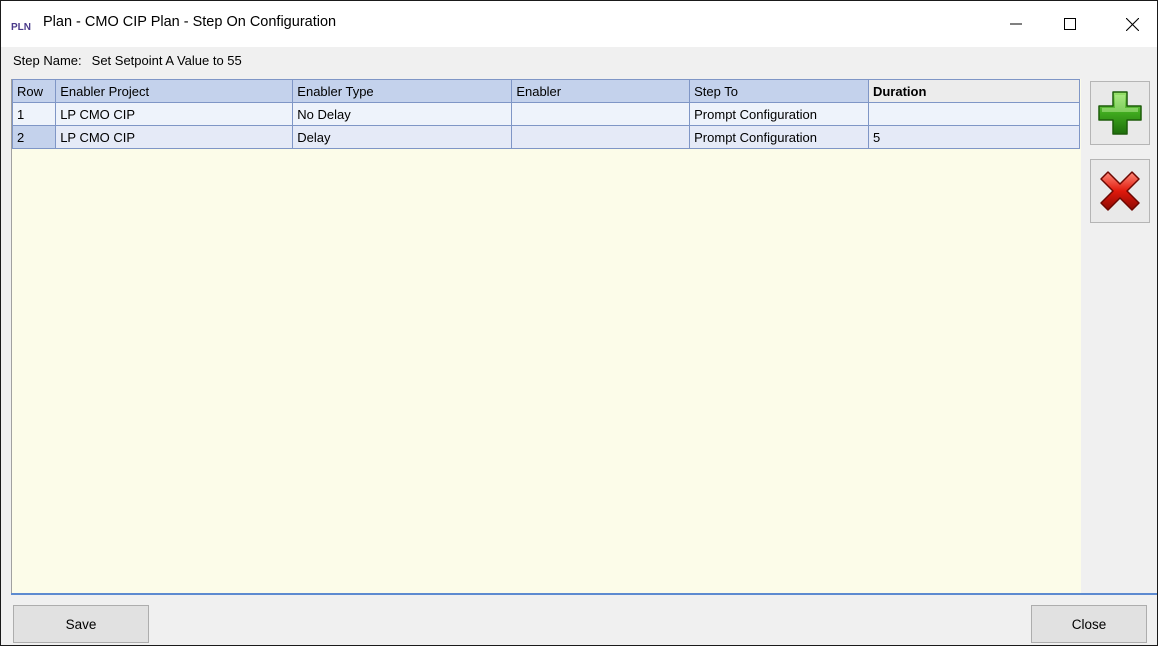 This screenshot has width=1160, height=648. I want to click on close-icon, so click(1132, 24).